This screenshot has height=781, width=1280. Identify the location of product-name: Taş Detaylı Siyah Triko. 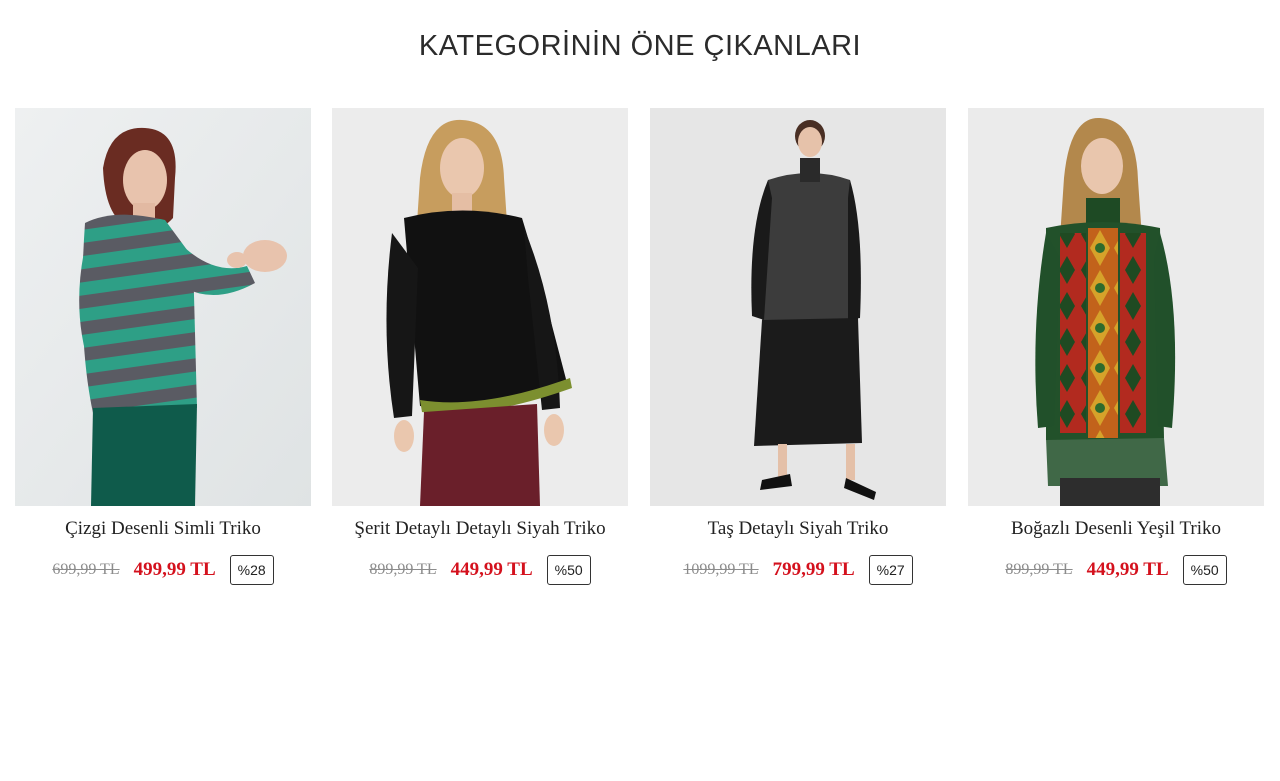
(798, 529).